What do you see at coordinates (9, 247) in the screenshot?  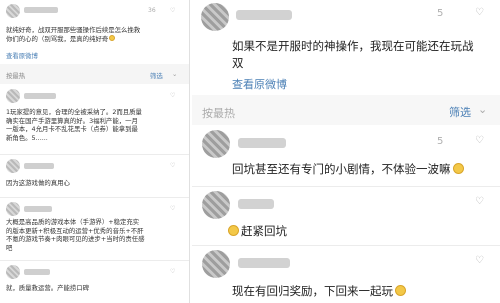 I see `comment-line: 吧` at bounding box center [9, 247].